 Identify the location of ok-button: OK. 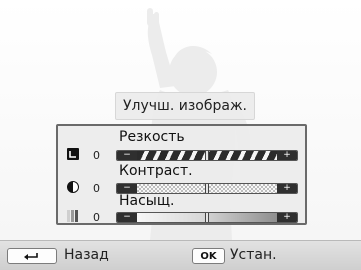
(208, 256).